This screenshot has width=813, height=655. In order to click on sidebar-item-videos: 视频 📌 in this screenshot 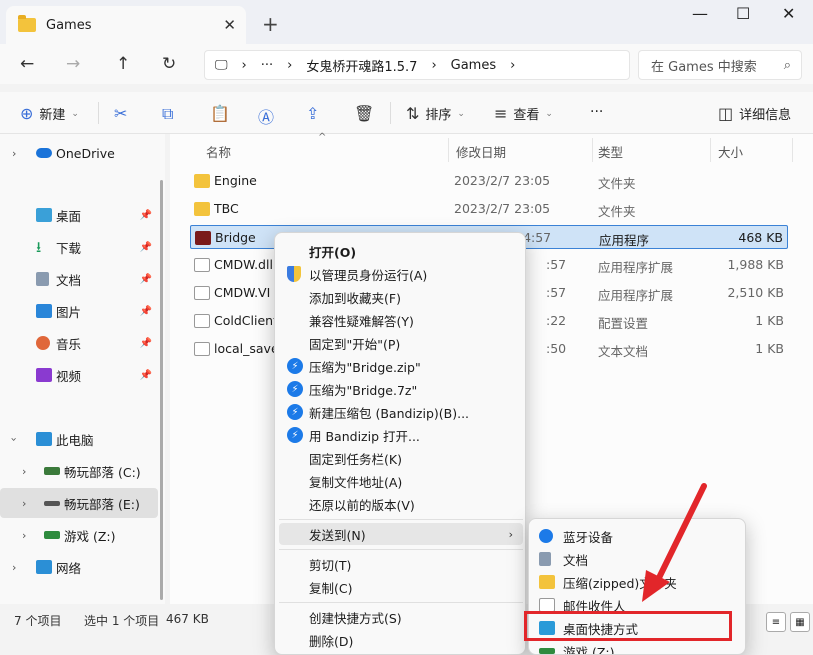, I will do `click(79, 375)`.